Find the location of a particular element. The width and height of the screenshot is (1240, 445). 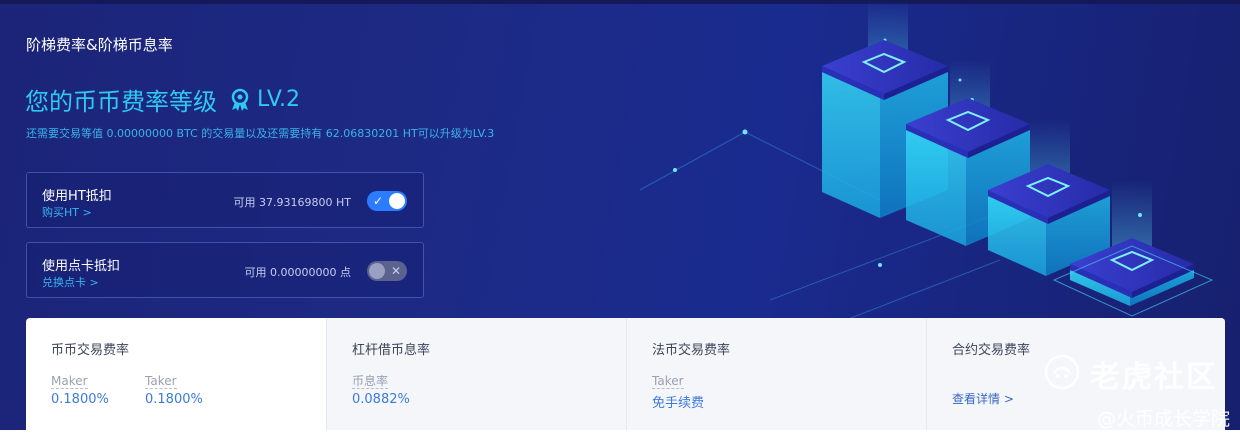

buy-ht-link: 购买HT > is located at coordinates (67, 212).